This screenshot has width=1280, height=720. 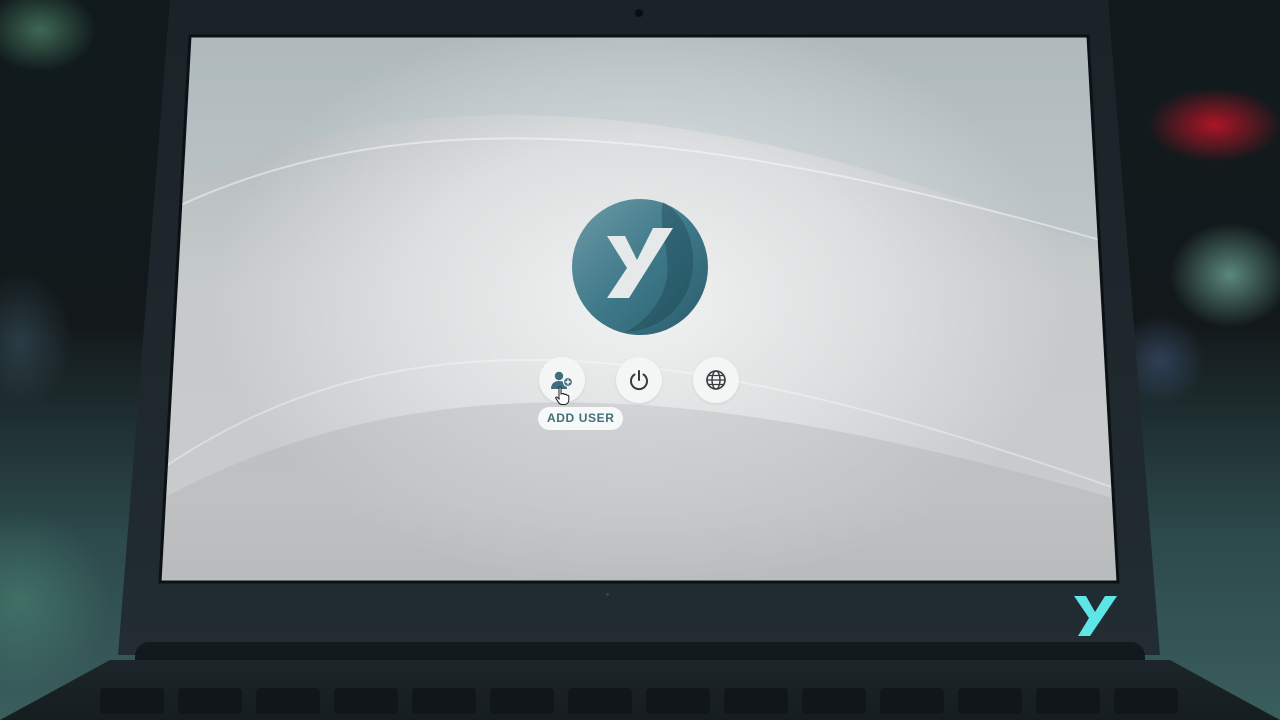 What do you see at coordinates (639, 13) in the screenshot?
I see `webcam` at bounding box center [639, 13].